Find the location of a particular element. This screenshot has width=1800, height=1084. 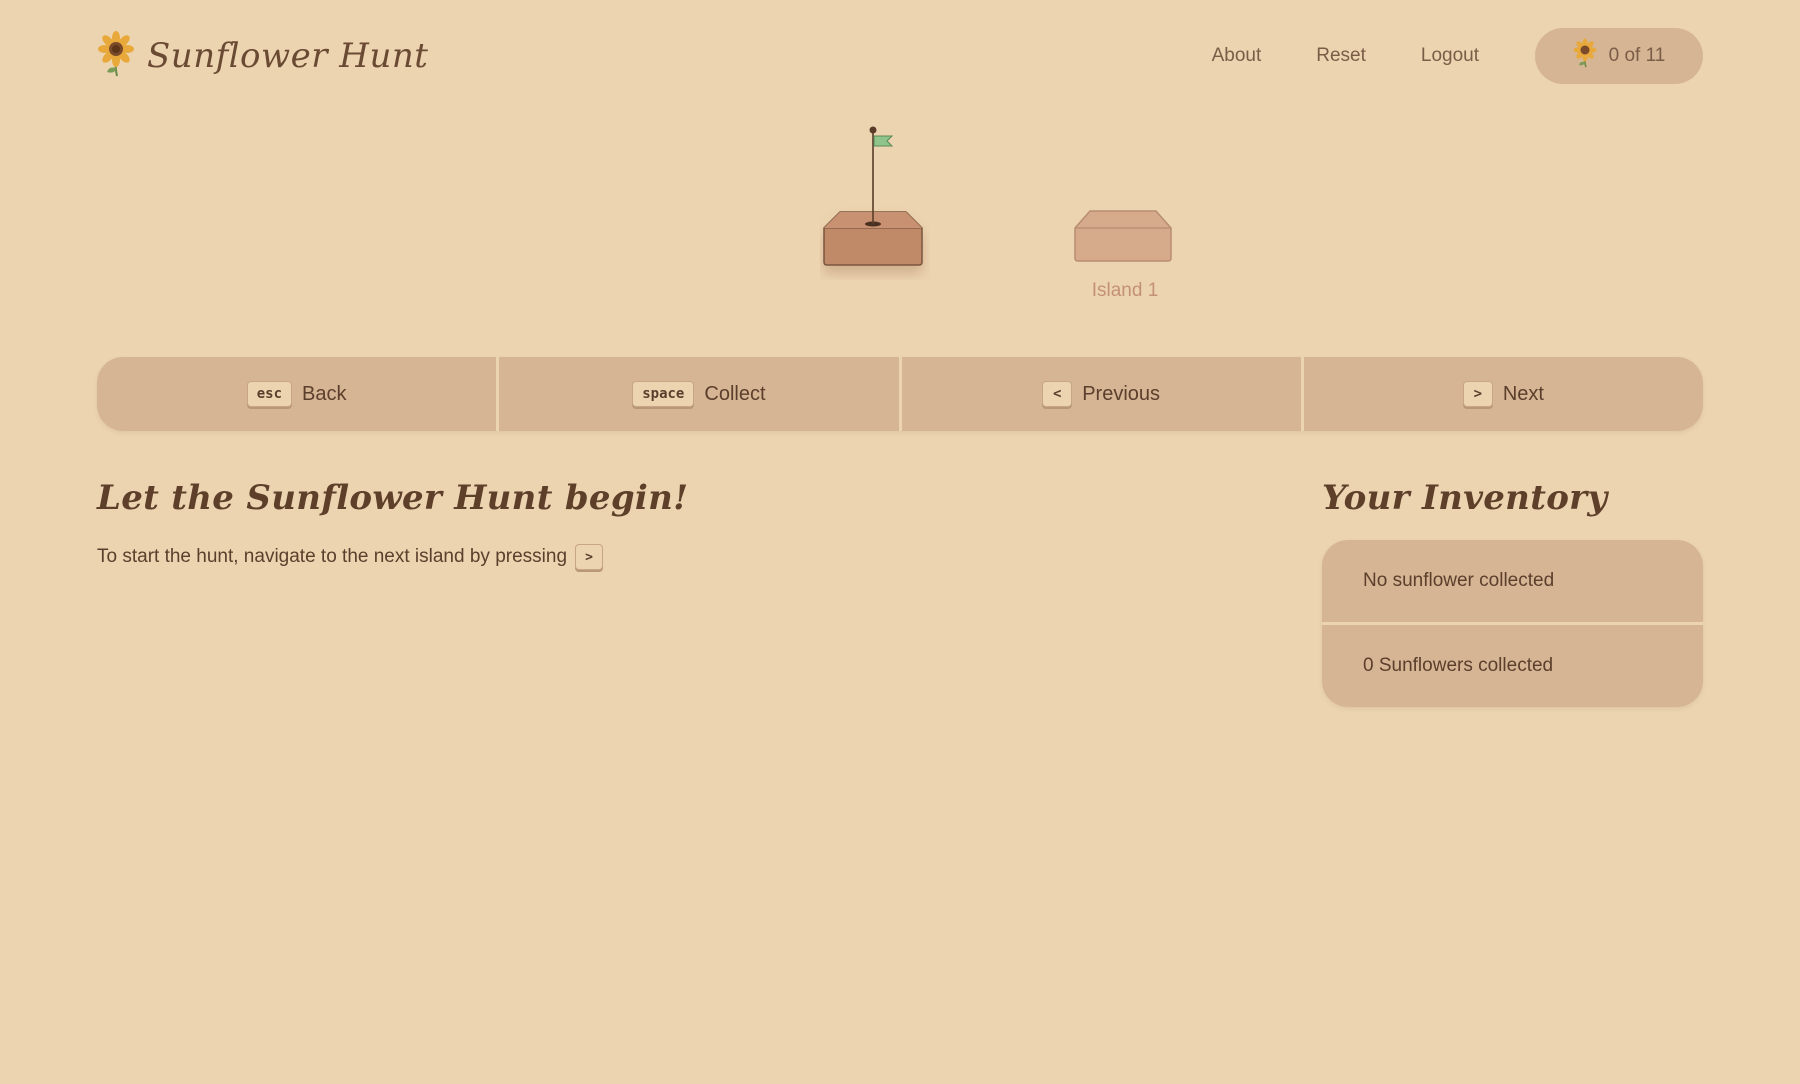

back-label: Back is located at coordinates (324, 393).